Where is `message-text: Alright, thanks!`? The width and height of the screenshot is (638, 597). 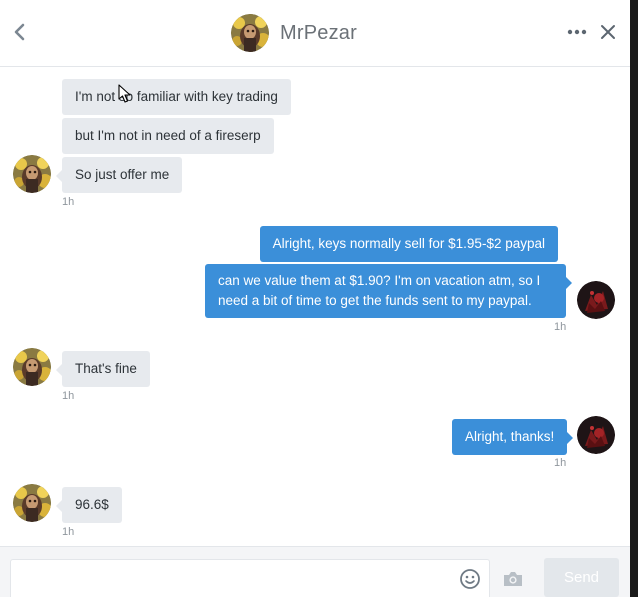
message-text: Alright, thanks! is located at coordinates (510, 436).